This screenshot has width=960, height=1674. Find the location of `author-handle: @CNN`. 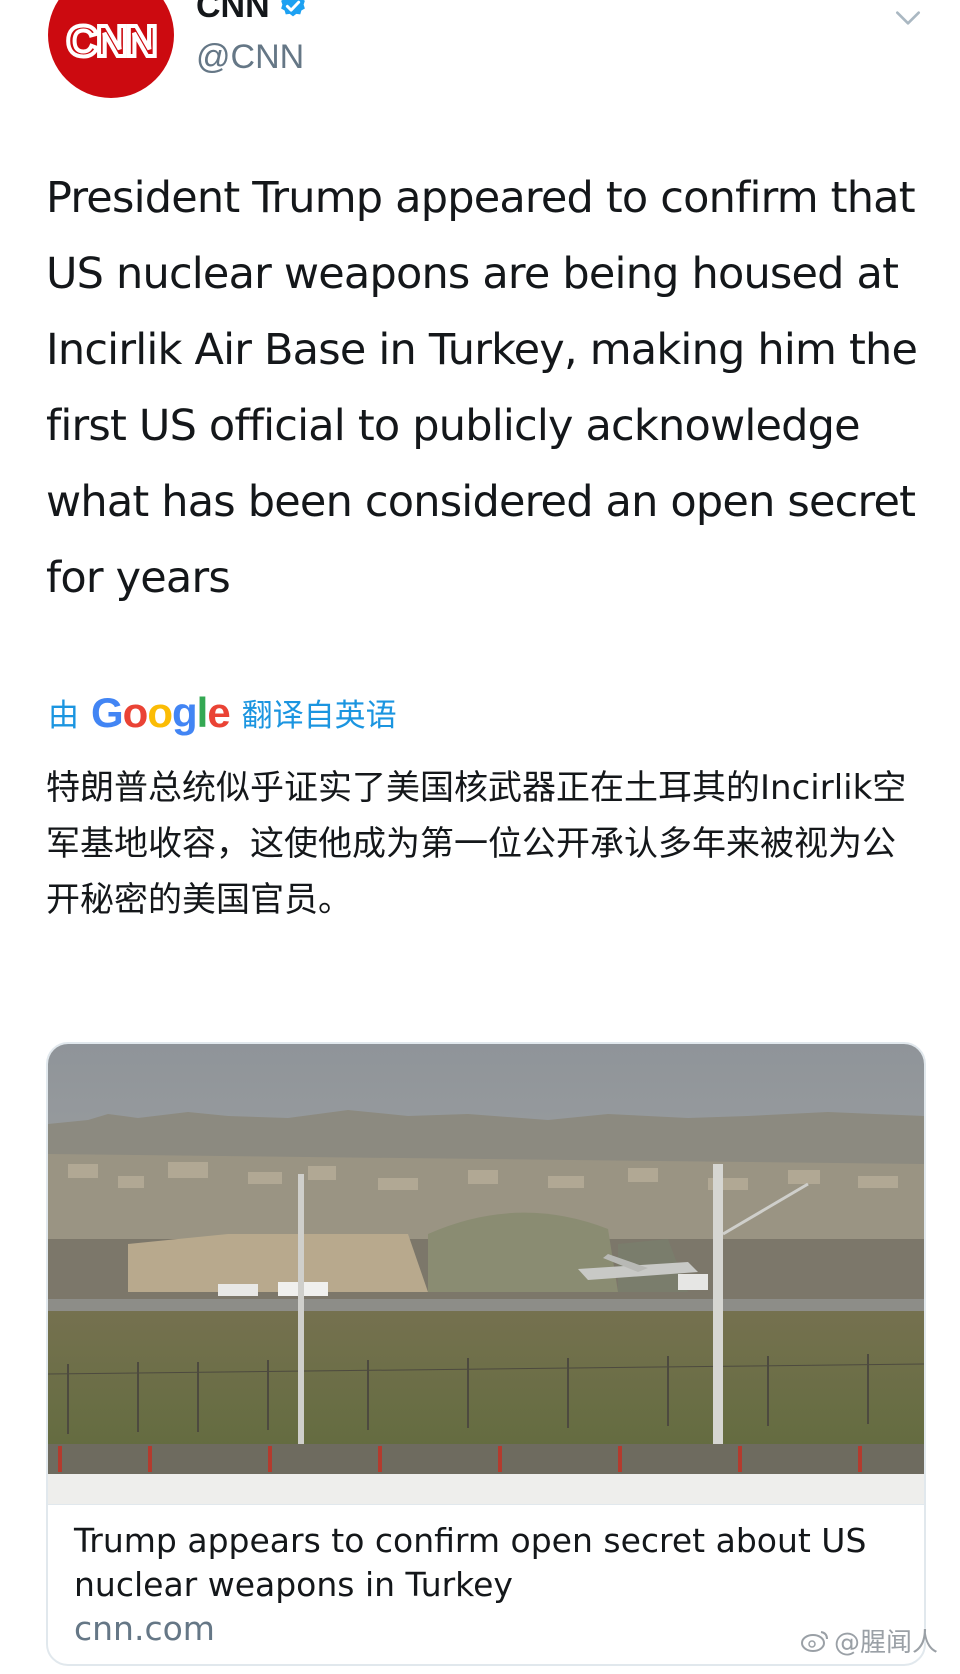

author-handle: @CNN is located at coordinates (250, 57).